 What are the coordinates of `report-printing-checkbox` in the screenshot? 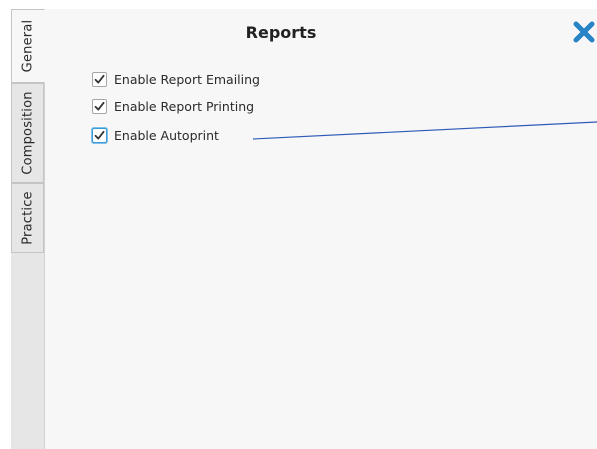 It's located at (99, 106).